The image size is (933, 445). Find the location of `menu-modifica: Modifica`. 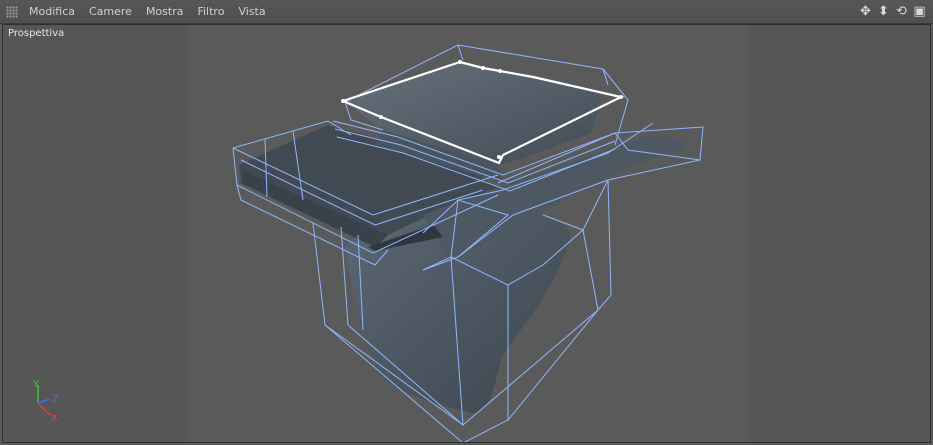

menu-modifica: Modifica is located at coordinates (52, 12).